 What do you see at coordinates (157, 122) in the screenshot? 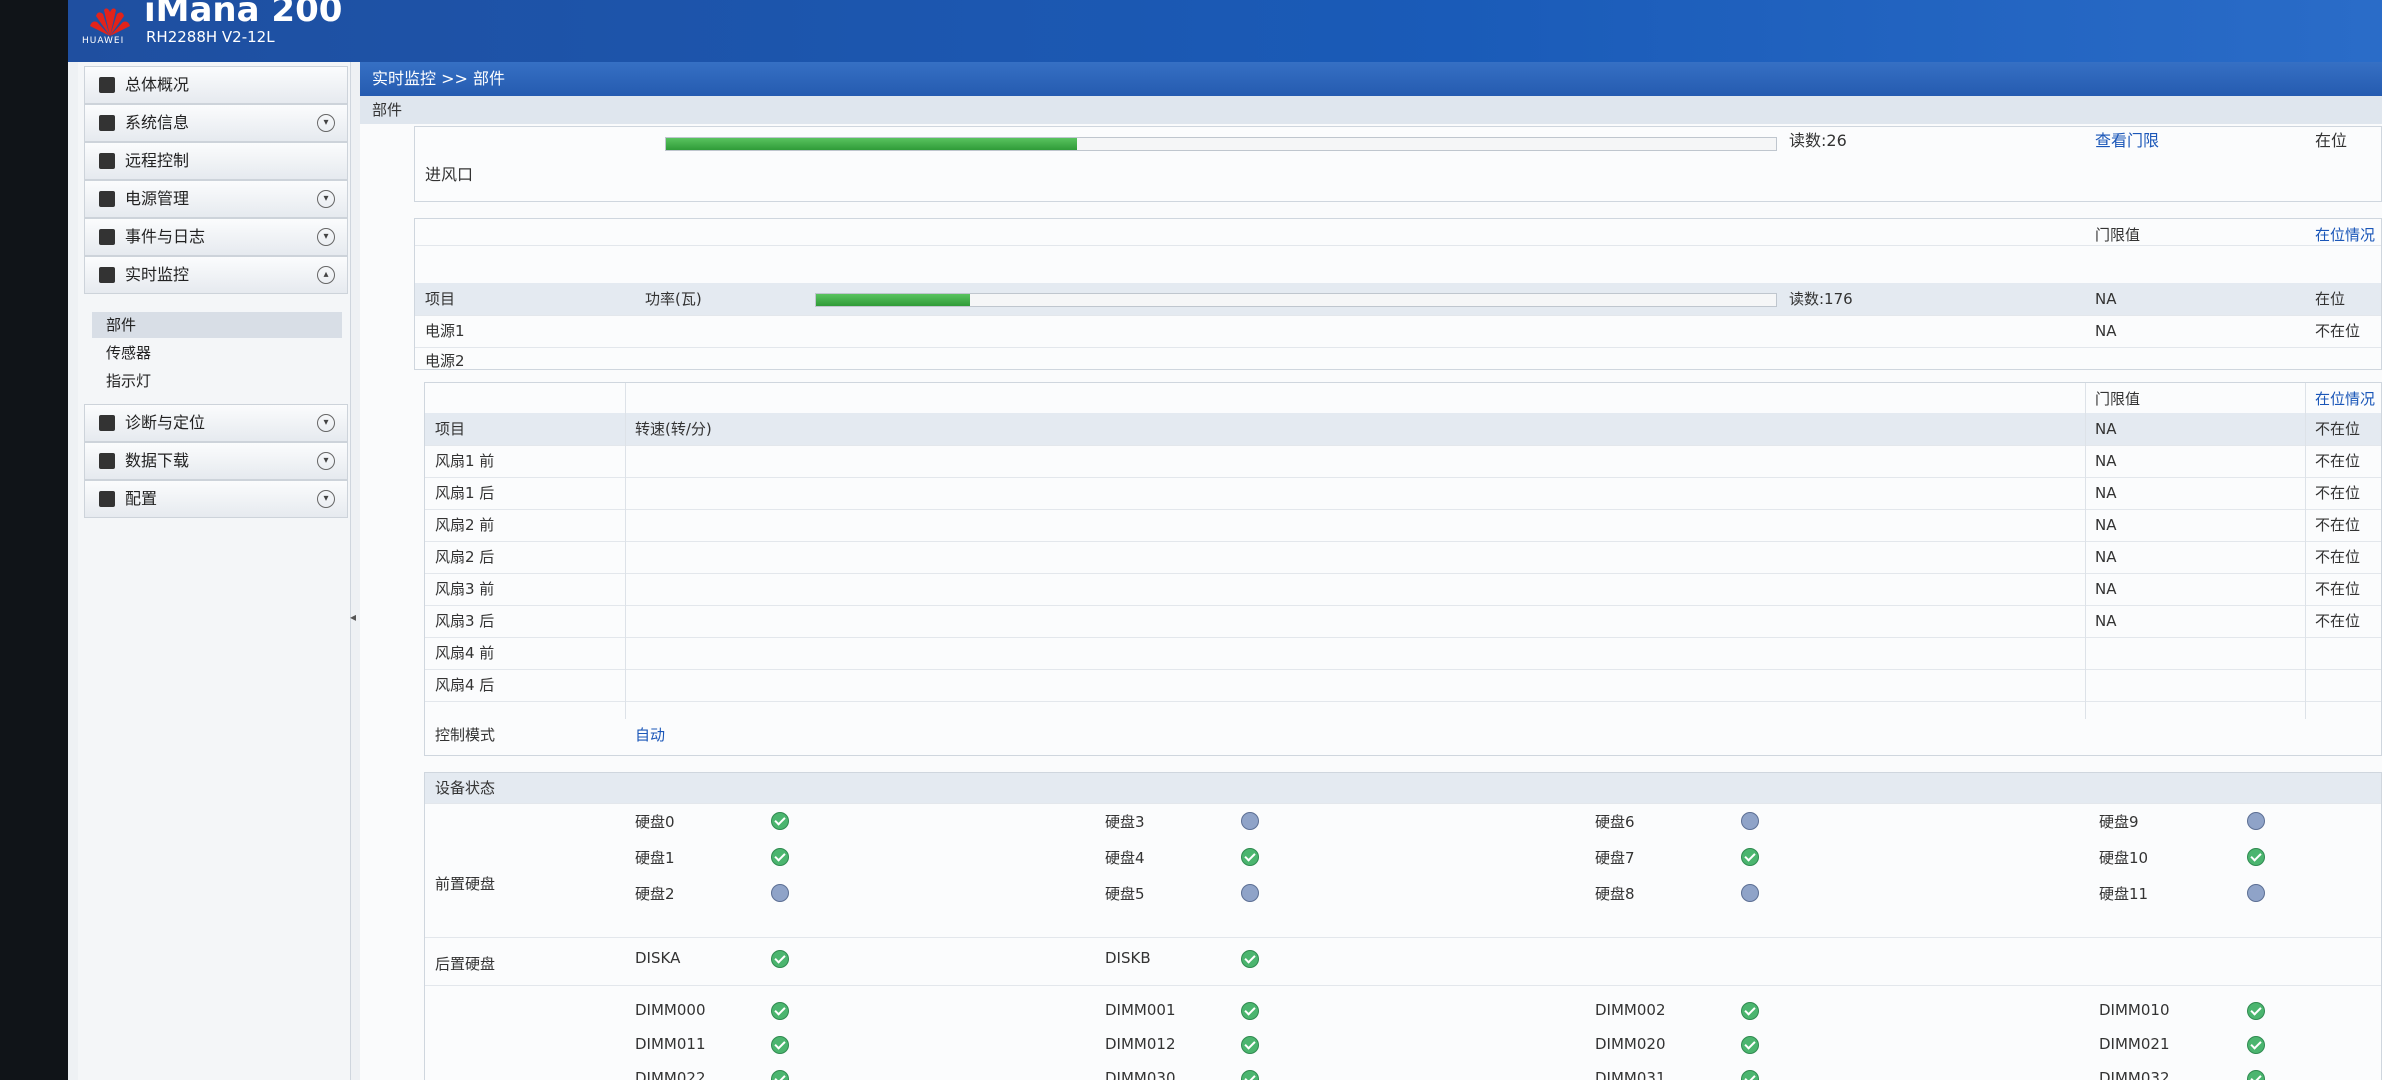
I see `nav-label: 系统信息` at bounding box center [157, 122].